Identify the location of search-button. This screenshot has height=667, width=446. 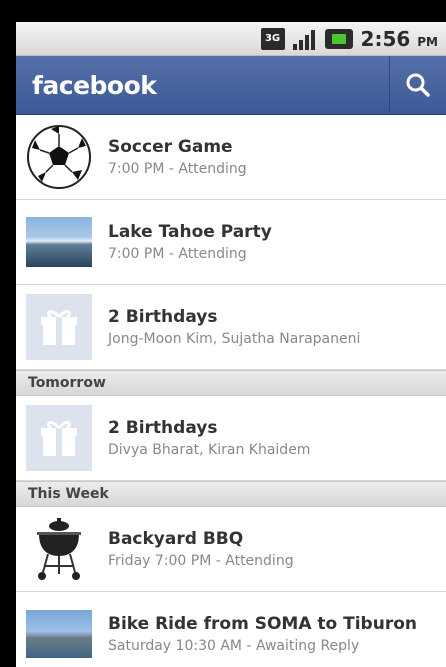
(417, 85).